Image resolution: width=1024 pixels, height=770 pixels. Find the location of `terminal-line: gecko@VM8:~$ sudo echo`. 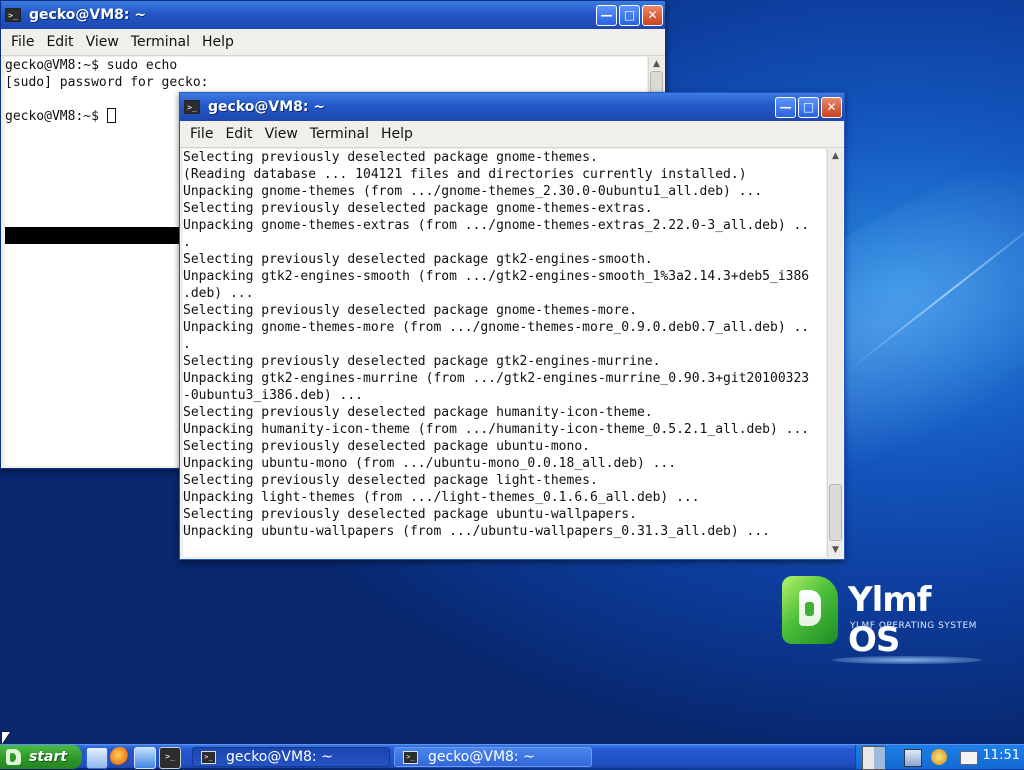

terminal-line: gecko@VM8:~$ sudo echo is located at coordinates (91, 65).